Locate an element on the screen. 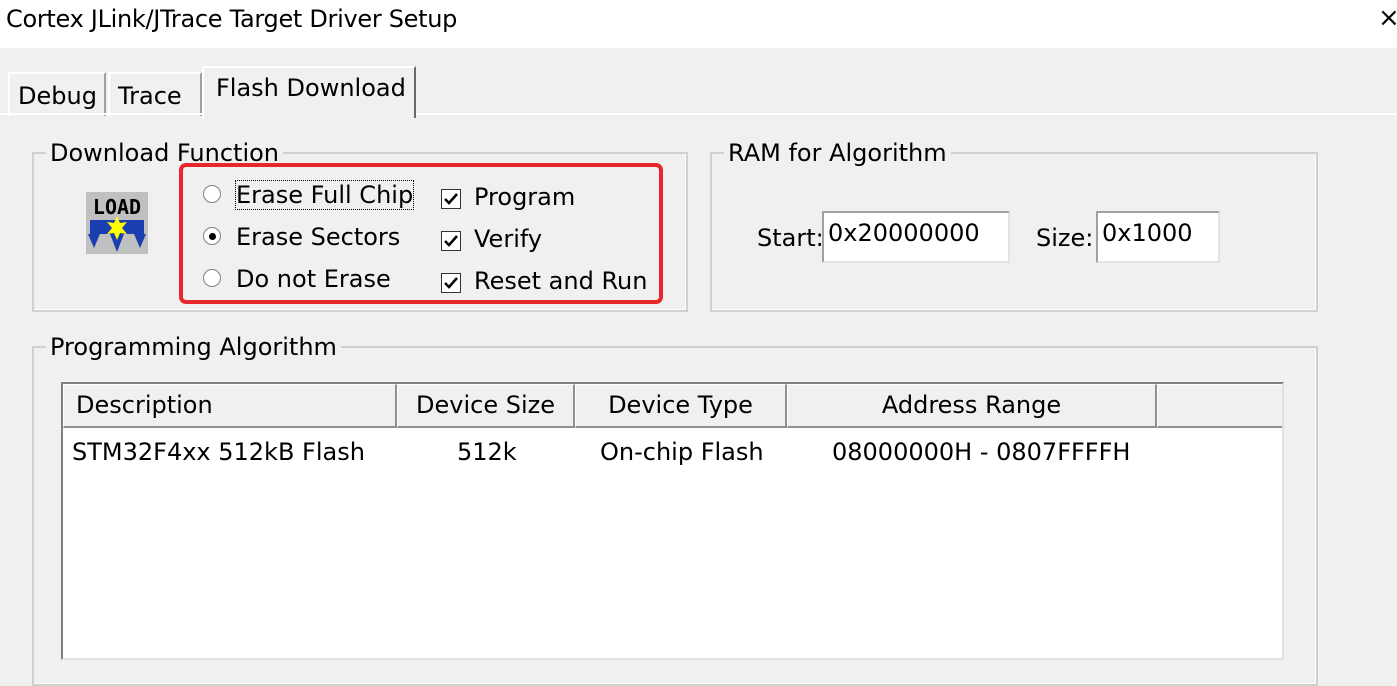 This screenshot has width=1397, height=686. column-header-device-size: Device Size is located at coordinates (486, 406).